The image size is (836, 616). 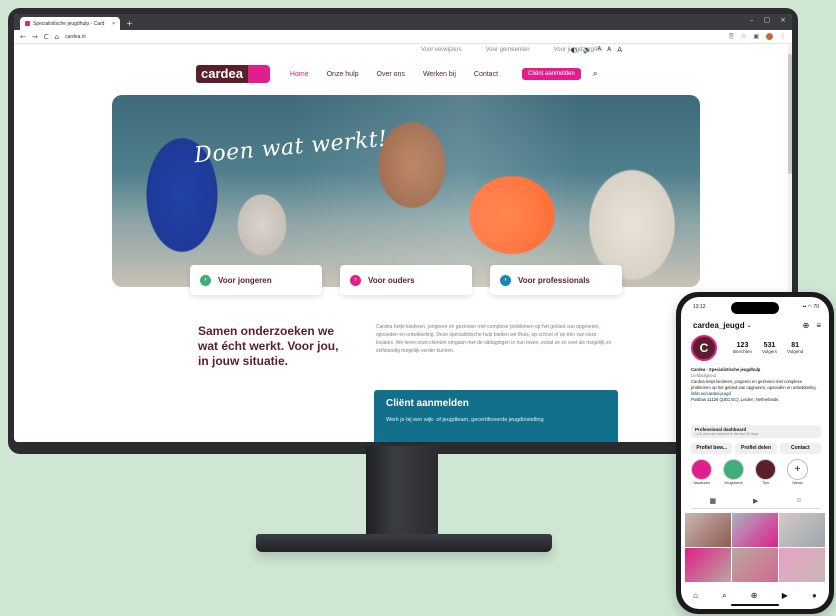 I want to click on sidepanel-icon: ▣, so click(x=756, y=37).